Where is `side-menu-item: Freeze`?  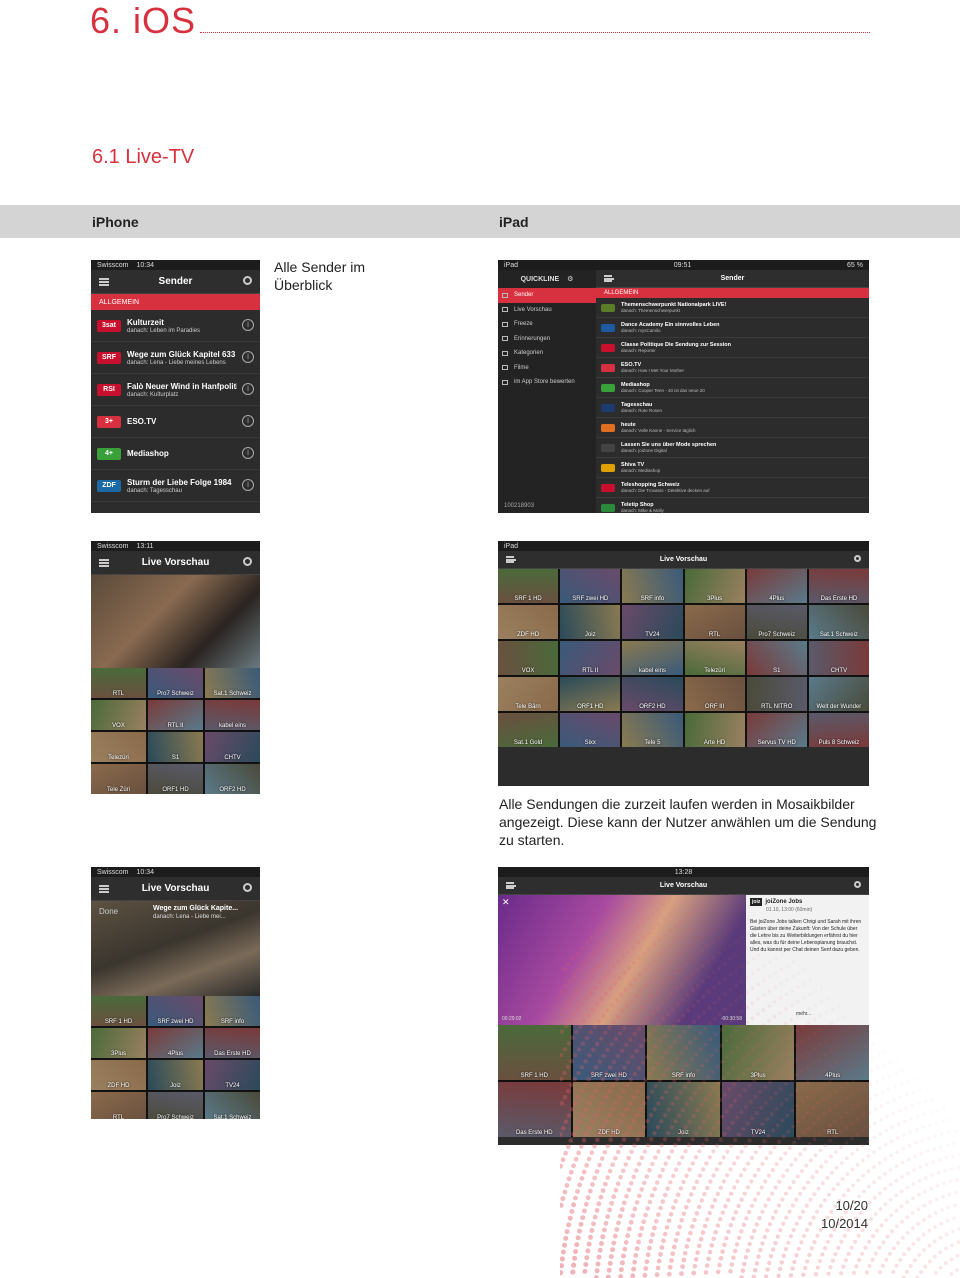 side-menu-item: Freeze is located at coordinates (547, 324).